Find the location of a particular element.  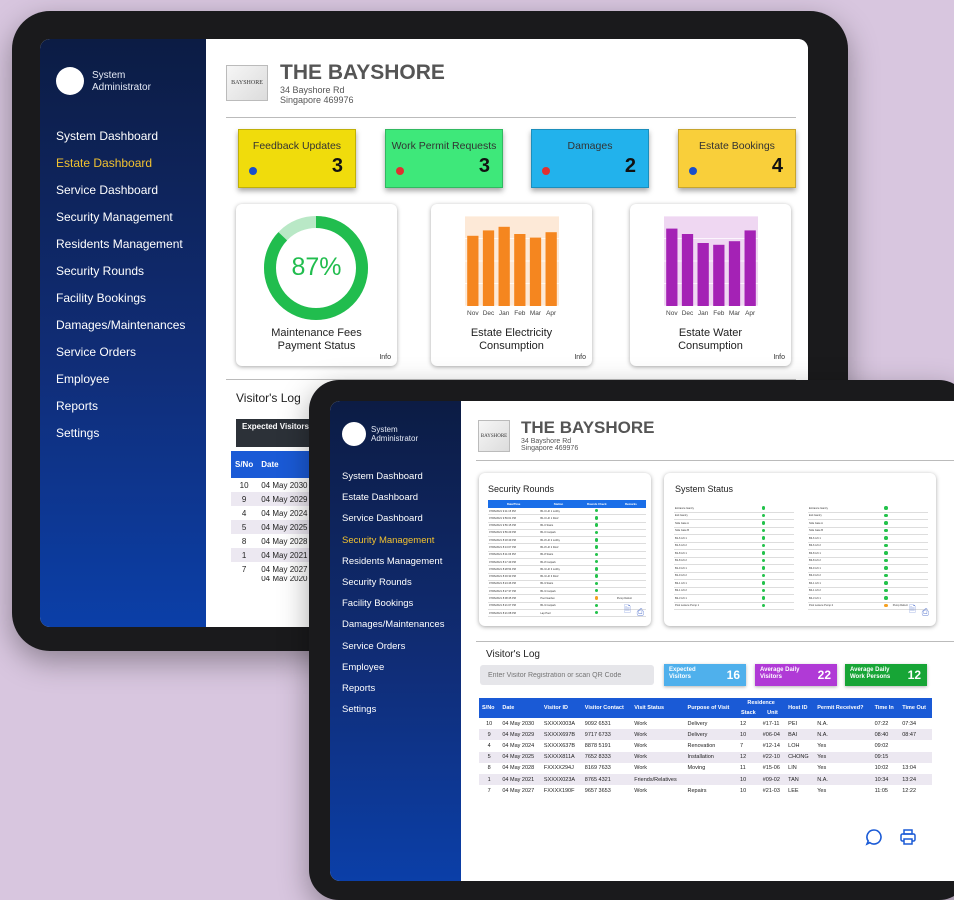

table-cell: 13:04 is located at coordinates (909, 768).